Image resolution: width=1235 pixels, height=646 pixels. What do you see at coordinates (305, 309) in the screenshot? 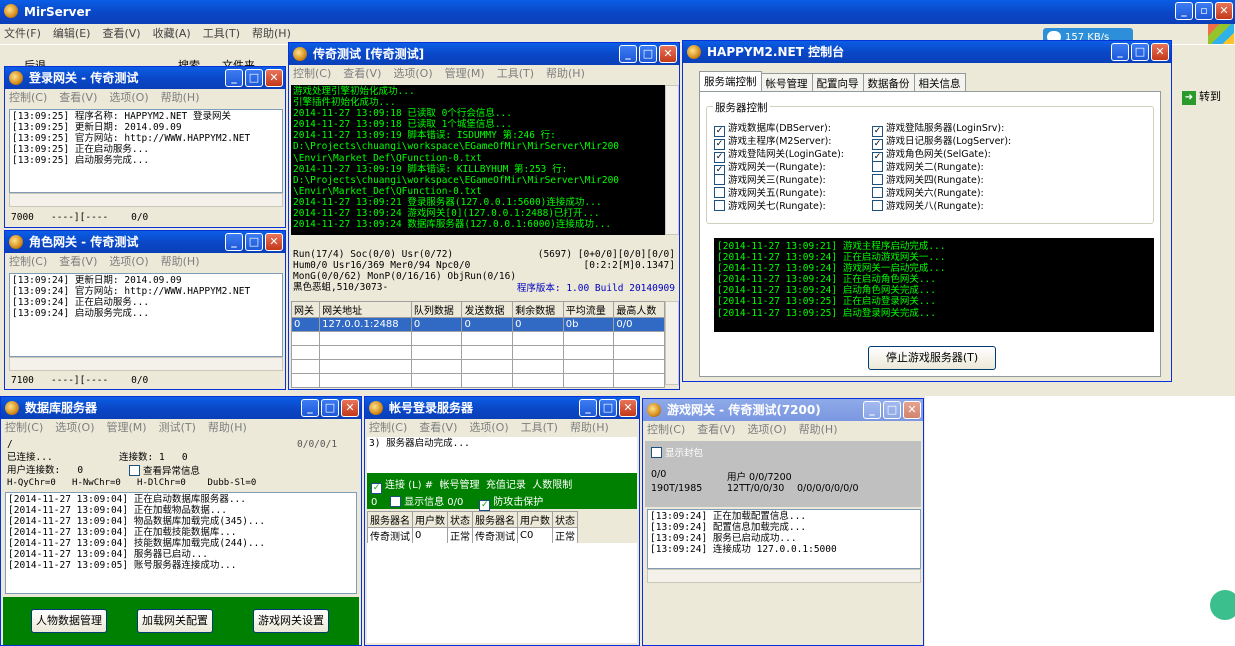
I see `col-gate: 网关` at bounding box center [305, 309].